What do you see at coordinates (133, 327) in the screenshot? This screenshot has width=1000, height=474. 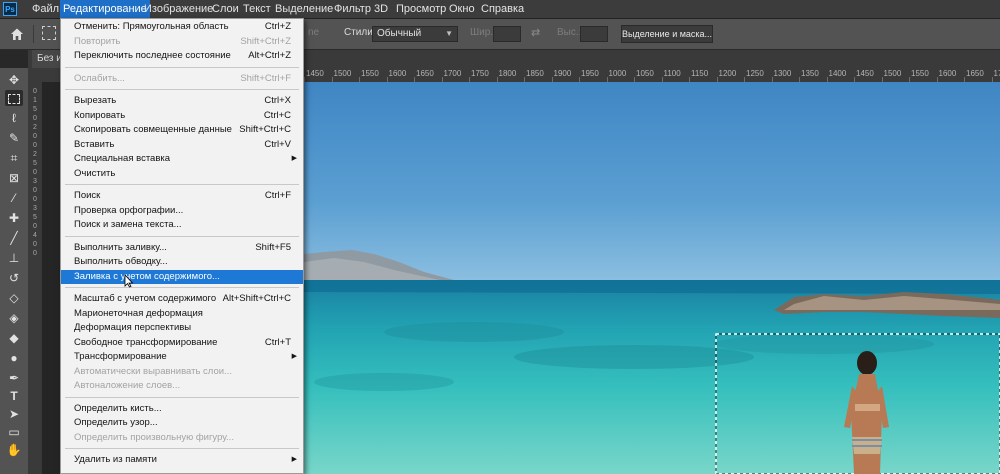 I see `edit-menu-item-label: Деформация перспективы` at bounding box center [133, 327].